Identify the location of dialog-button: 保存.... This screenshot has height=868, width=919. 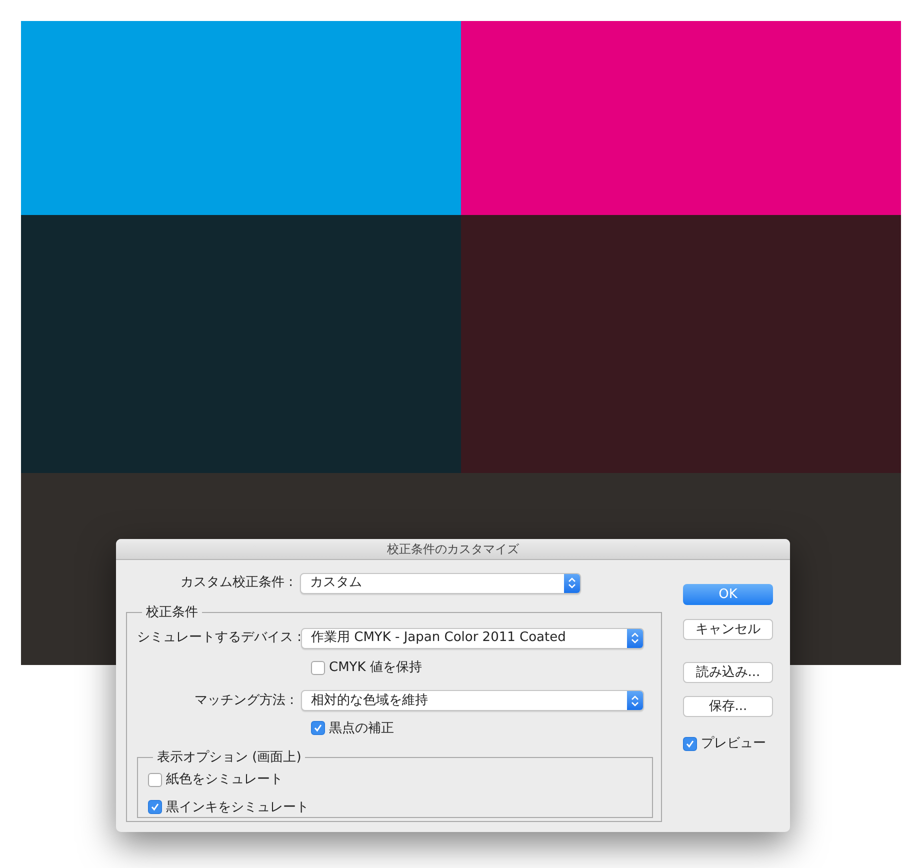
(728, 706).